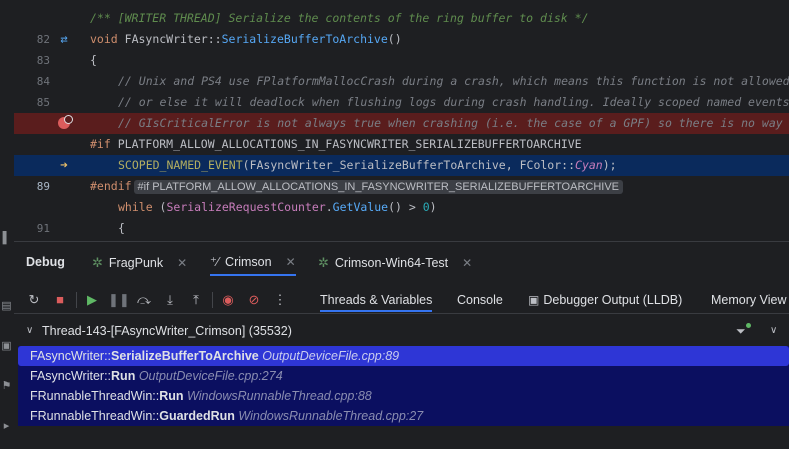 The width and height of the screenshot is (789, 449). I want to click on code-line: 84 {, so click(401, 69).